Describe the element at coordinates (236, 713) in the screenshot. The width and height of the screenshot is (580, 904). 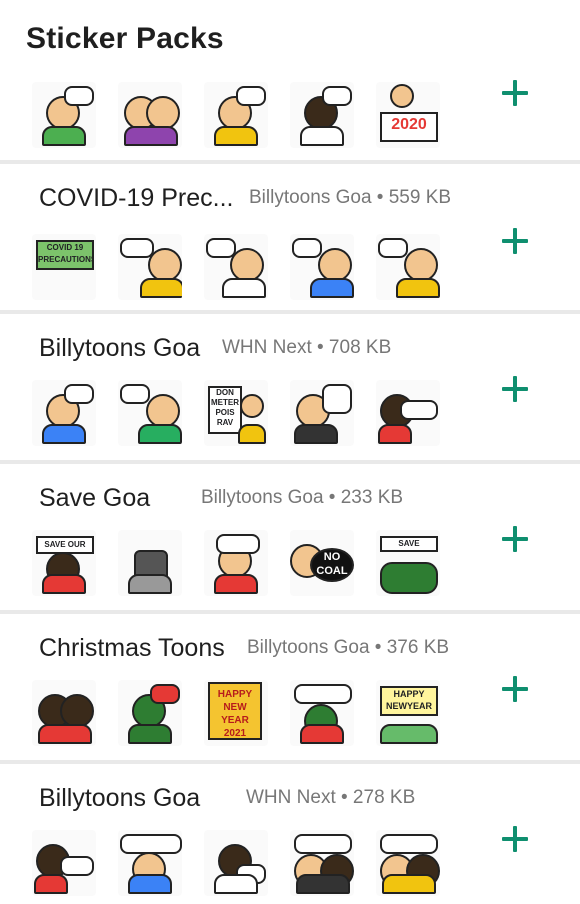
I see `sticker-thumbnail: HAPPY NEW YEAR 2021` at that location.